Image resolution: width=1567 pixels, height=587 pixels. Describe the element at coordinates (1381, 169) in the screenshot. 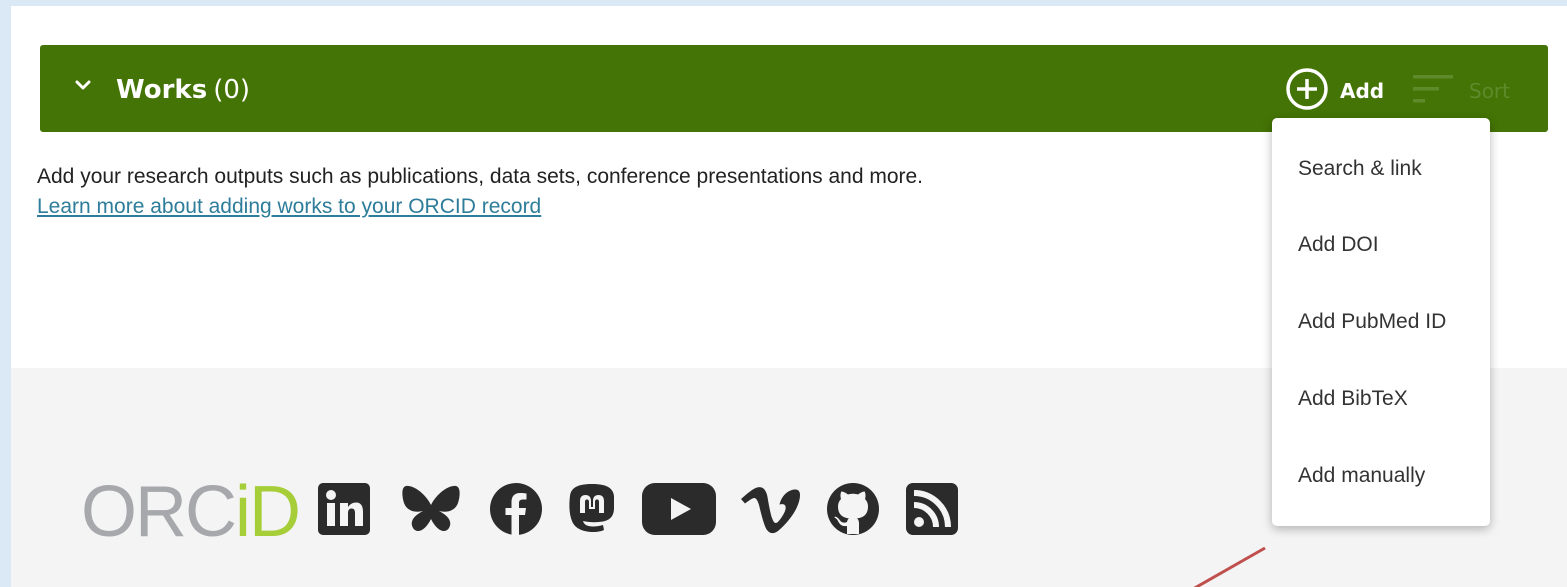

I see `menu-item-search-link: Search & link` at that location.